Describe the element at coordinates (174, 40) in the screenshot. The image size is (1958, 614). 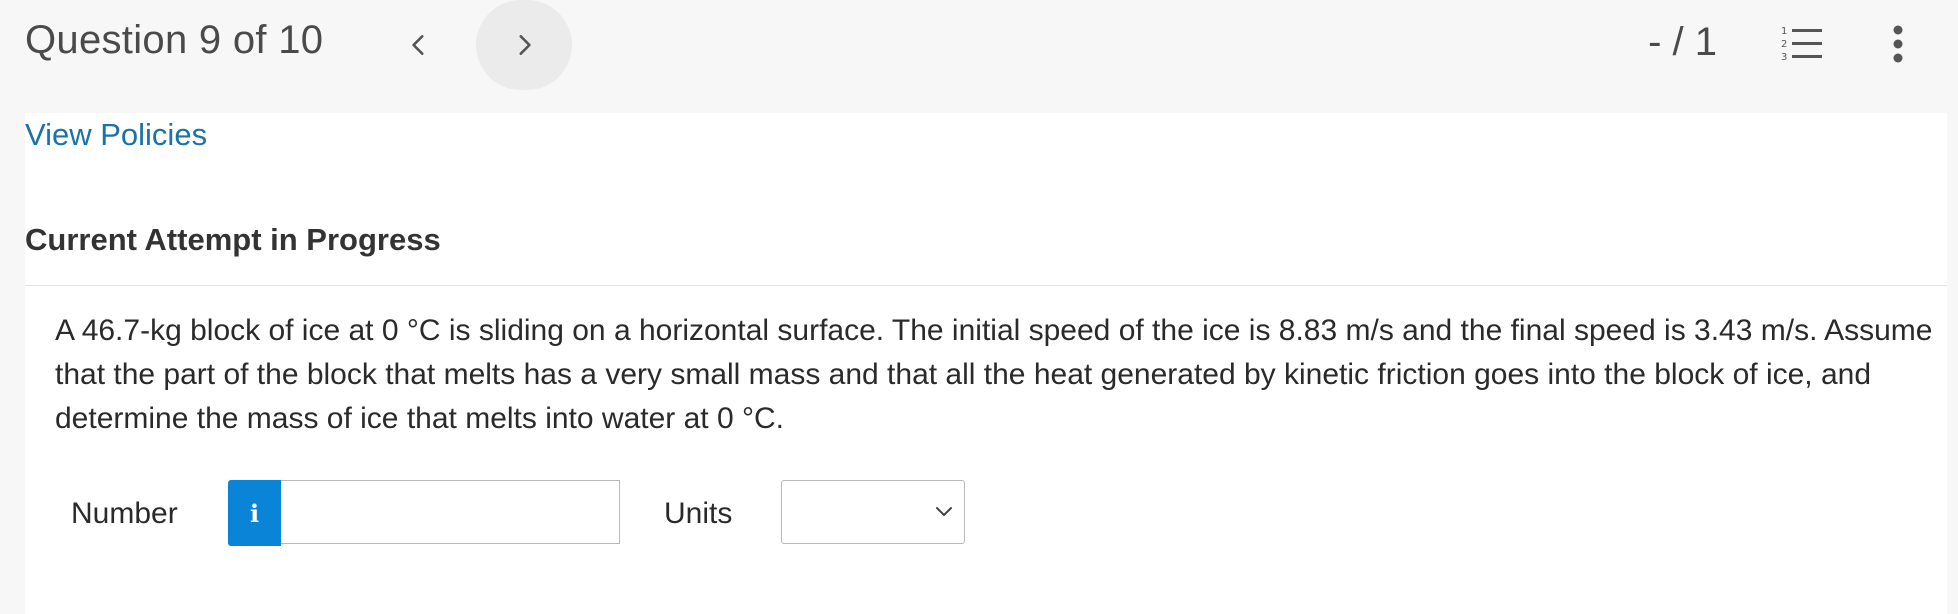
I see `question-counter: Question 9 of 10` at that location.